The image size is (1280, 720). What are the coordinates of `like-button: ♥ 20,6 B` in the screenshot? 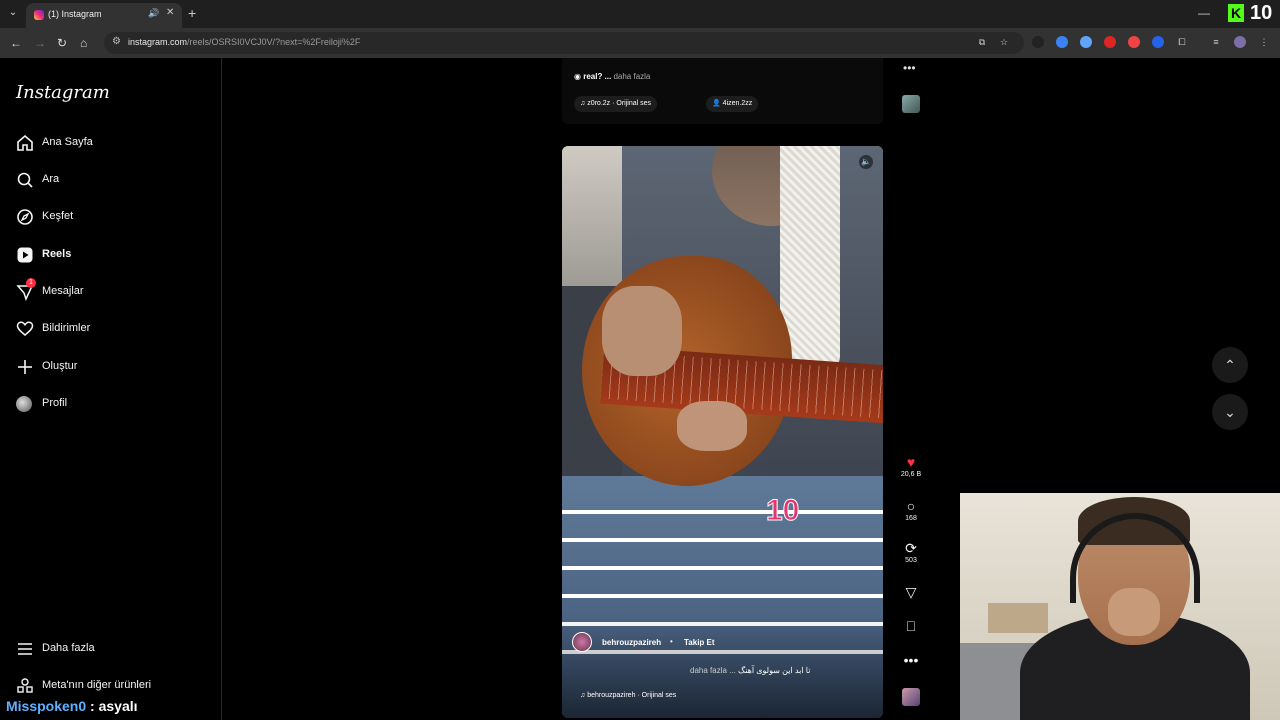 It's located at (911, 466).